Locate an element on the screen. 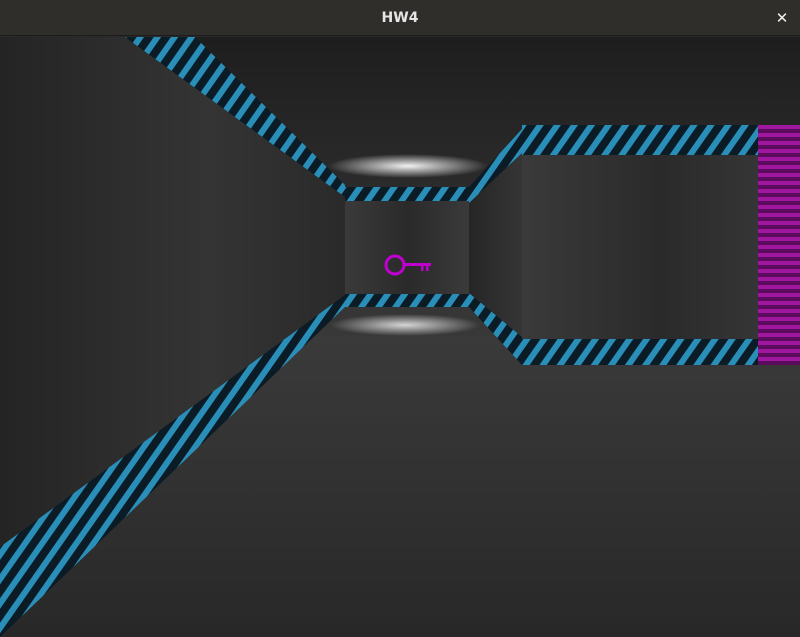  far-wall-bottom-stripe is located at coordinates (407, 300).